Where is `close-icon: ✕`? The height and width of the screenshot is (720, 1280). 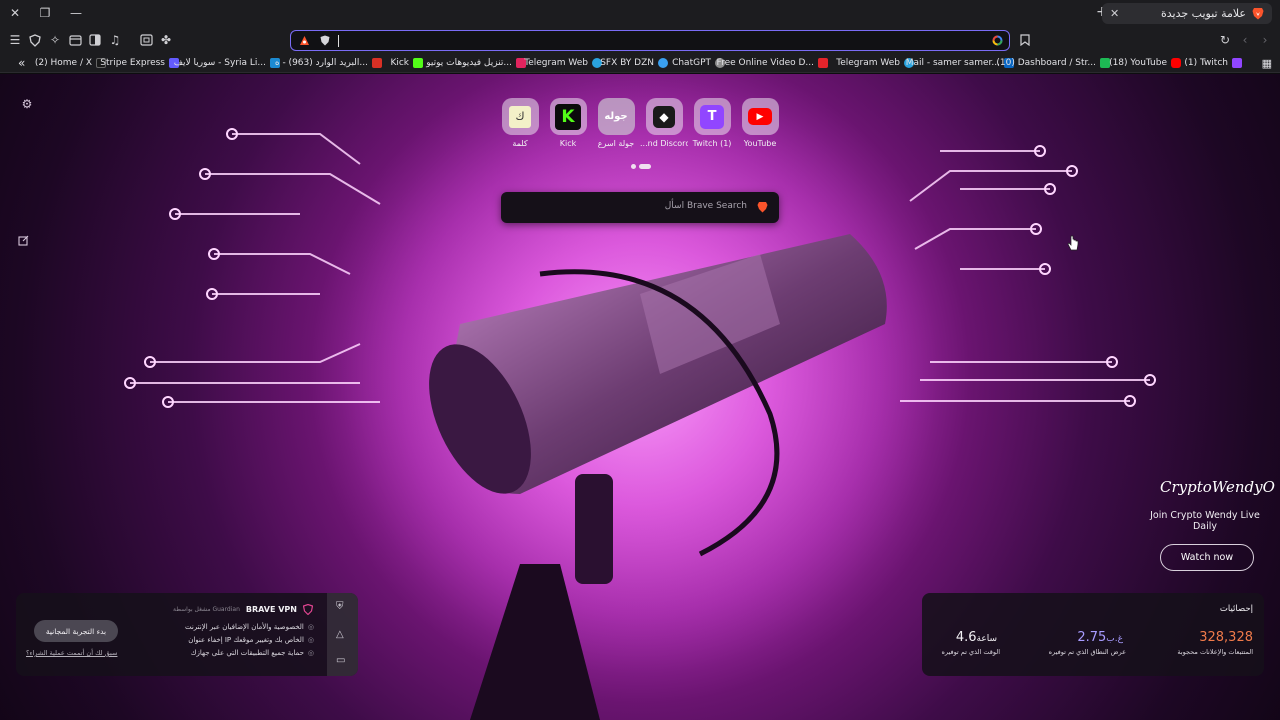 close-icon: ✕ is located at coordinates (15, 13).